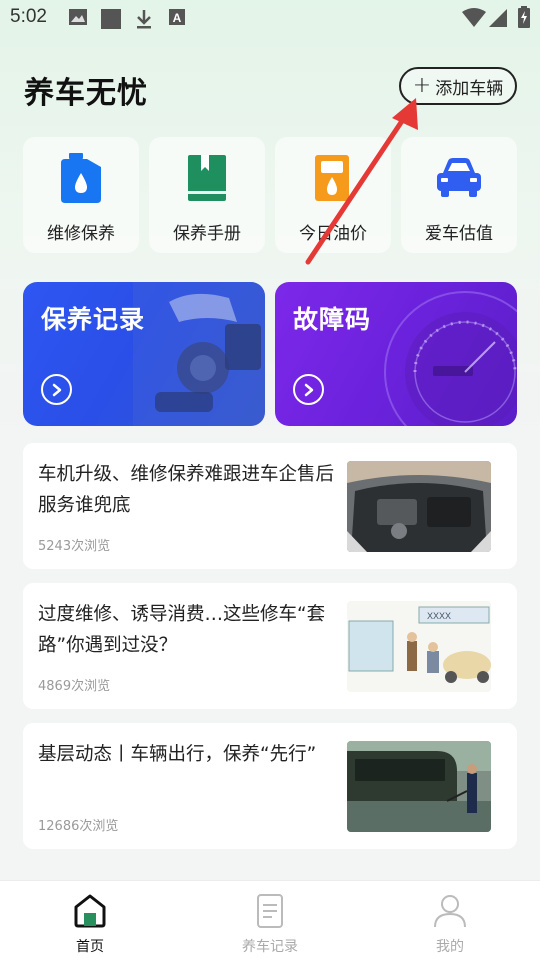 The height and width of the screenshot is (960, 540). I want to click on news-item: 过度维修、诱导消费…这些修车“套路”你遇到过没？ 4869次浏览 XXXX, so click(270, 646).